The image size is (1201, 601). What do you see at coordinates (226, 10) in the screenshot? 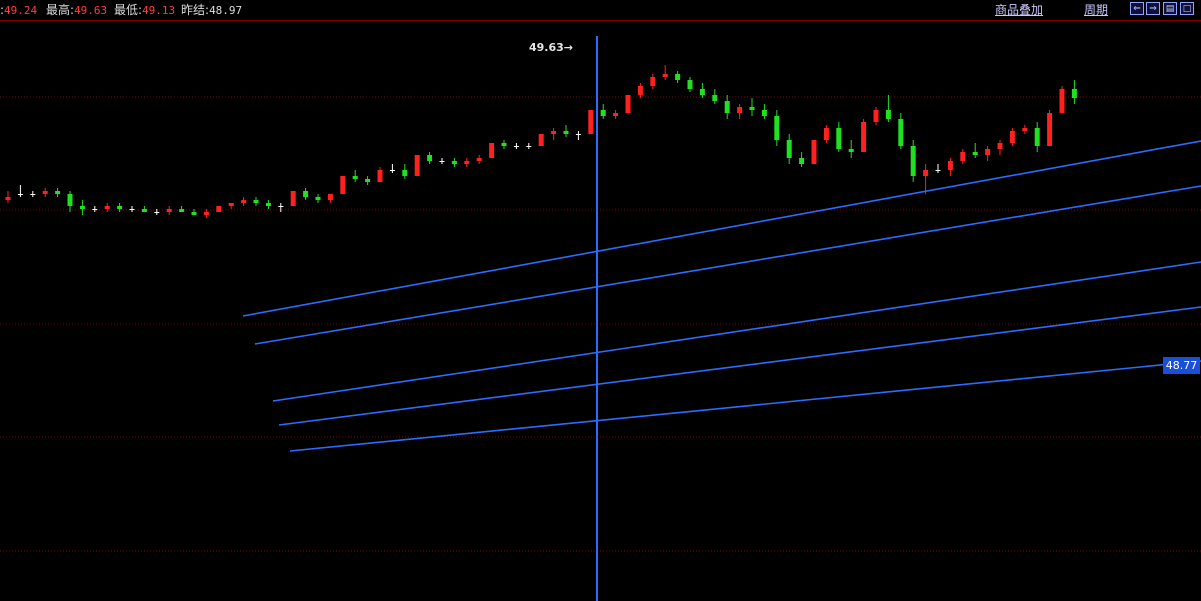
I see `prev-close-value: 48.97` at bounding box center [226, 10].